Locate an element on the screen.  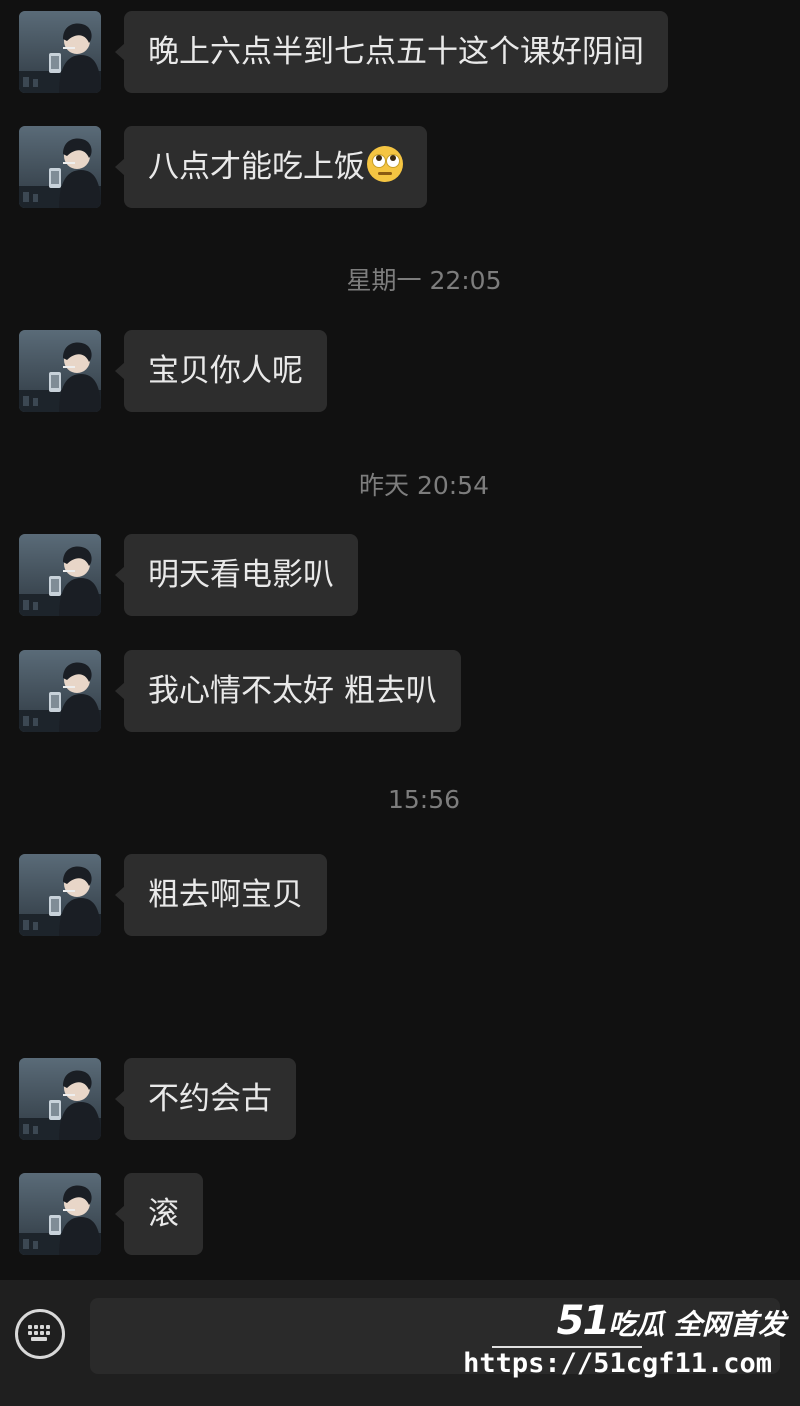
message-text: 宝贝你人呢 is located at coordinates (225, 371).